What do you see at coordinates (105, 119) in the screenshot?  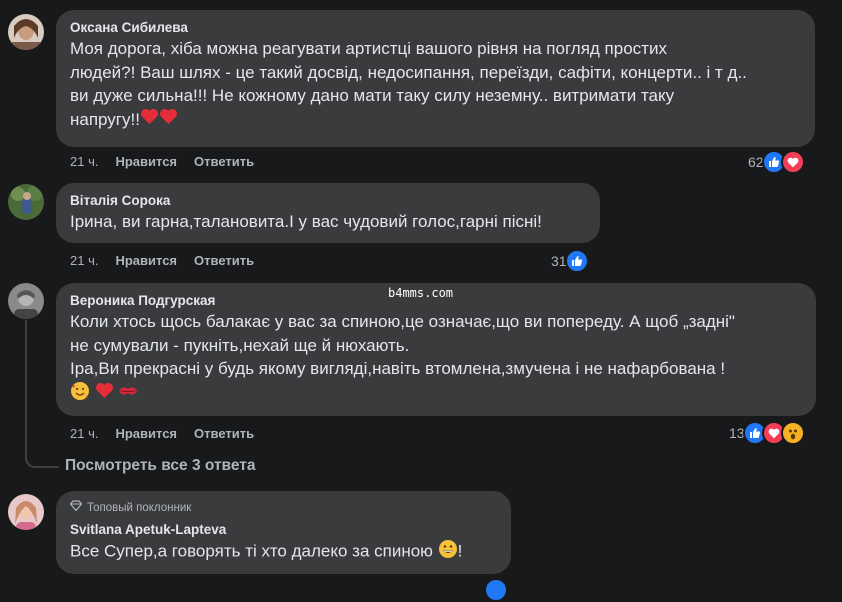 I see `comment-line: напругу!!` at bounding box center [105, 119].